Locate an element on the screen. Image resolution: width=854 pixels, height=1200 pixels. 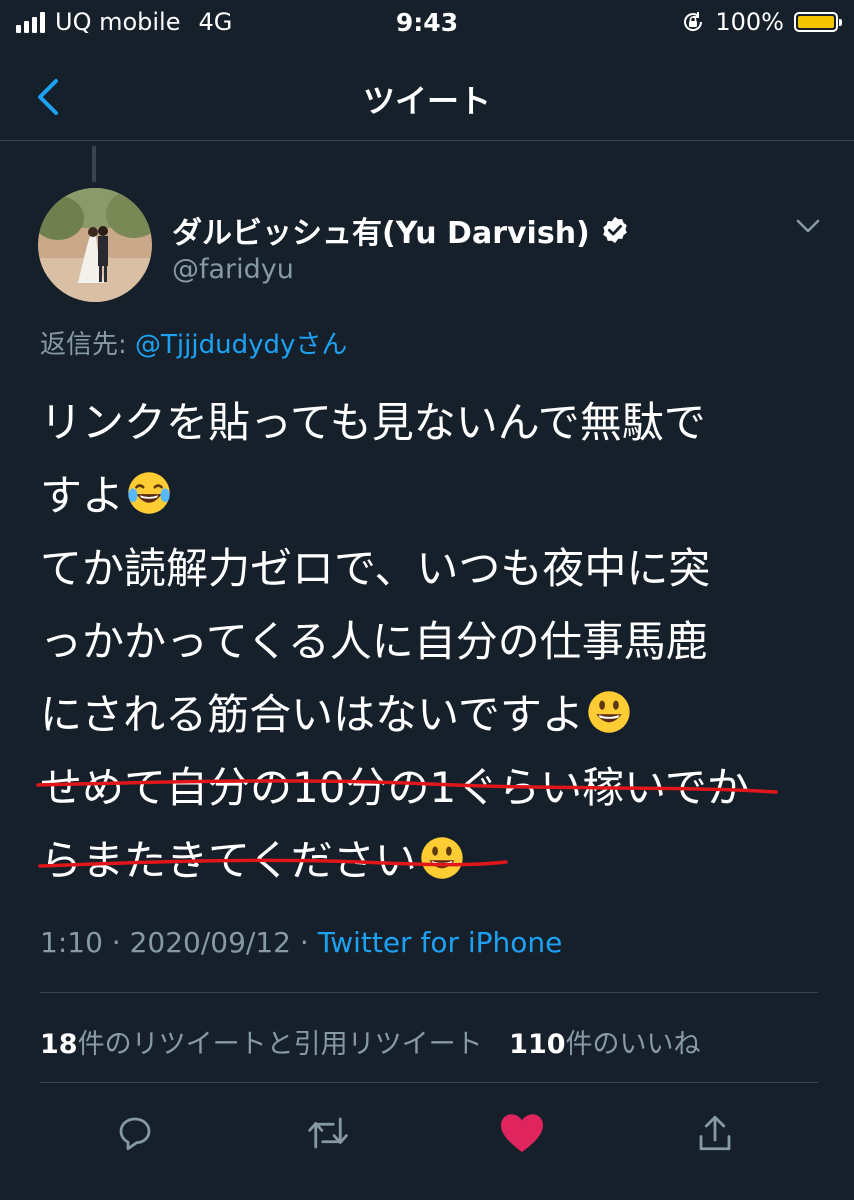
tweet-time: 1:10 is located at coordinates (71, 942).